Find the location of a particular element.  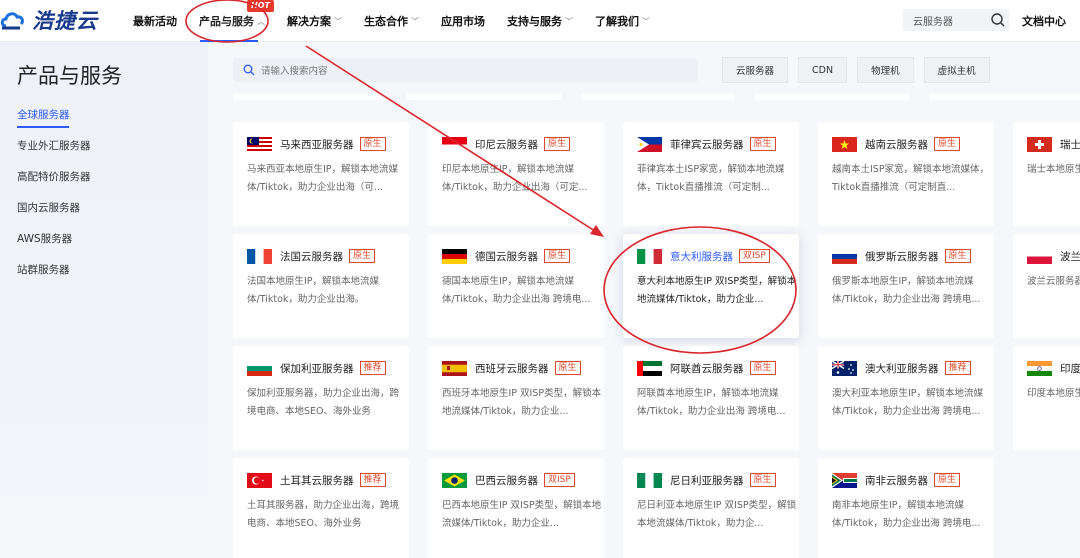

sidebar-item-forex-servers: 专业外汇服务器 is located at coordinates (54, 154).